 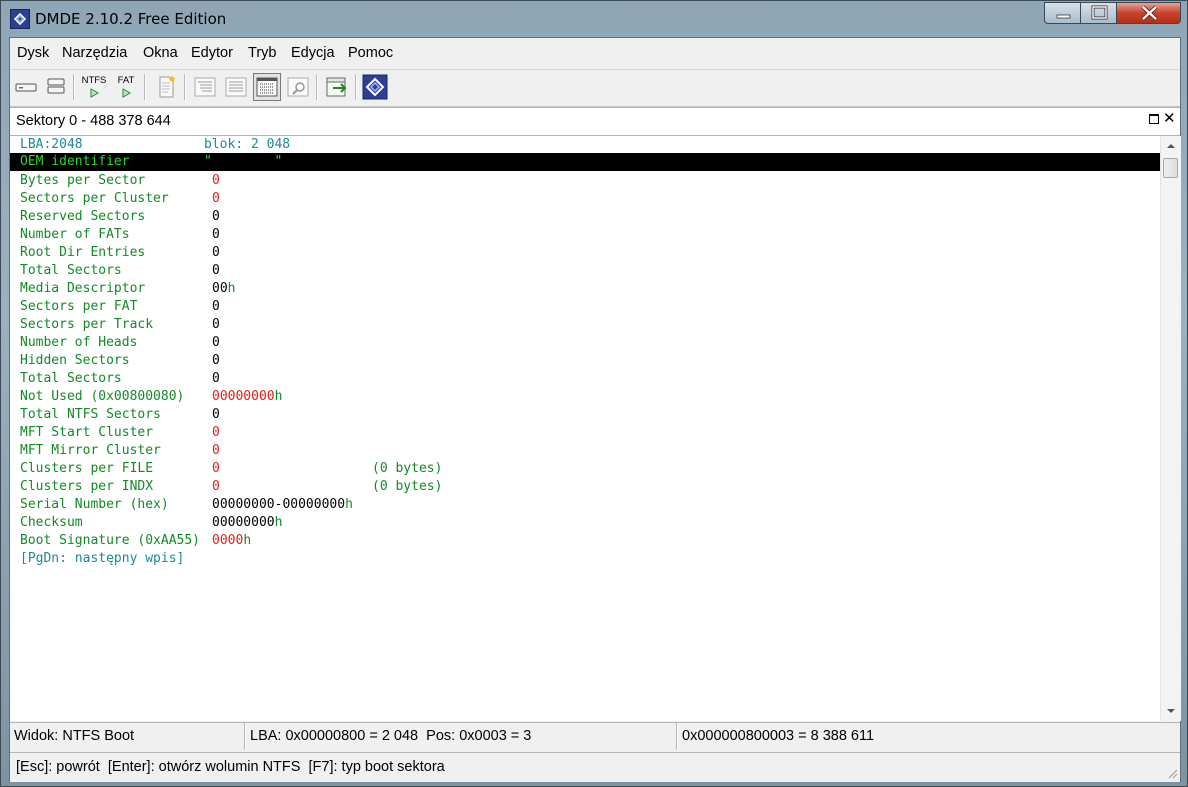 What do you see at coordinates (126, 87) in the screenshot?
I see `fat-search-button: FAT` at bounding box center [126, 87].